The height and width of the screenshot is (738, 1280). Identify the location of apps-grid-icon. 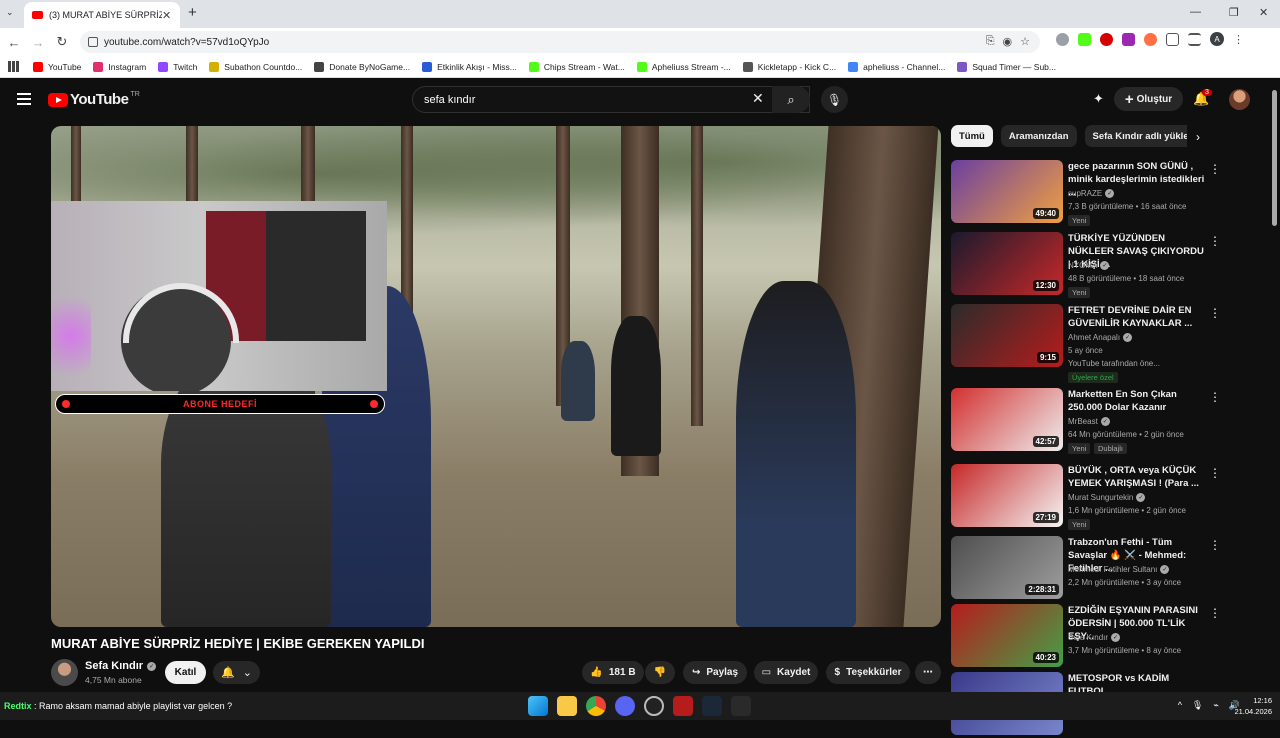
(13, 66).